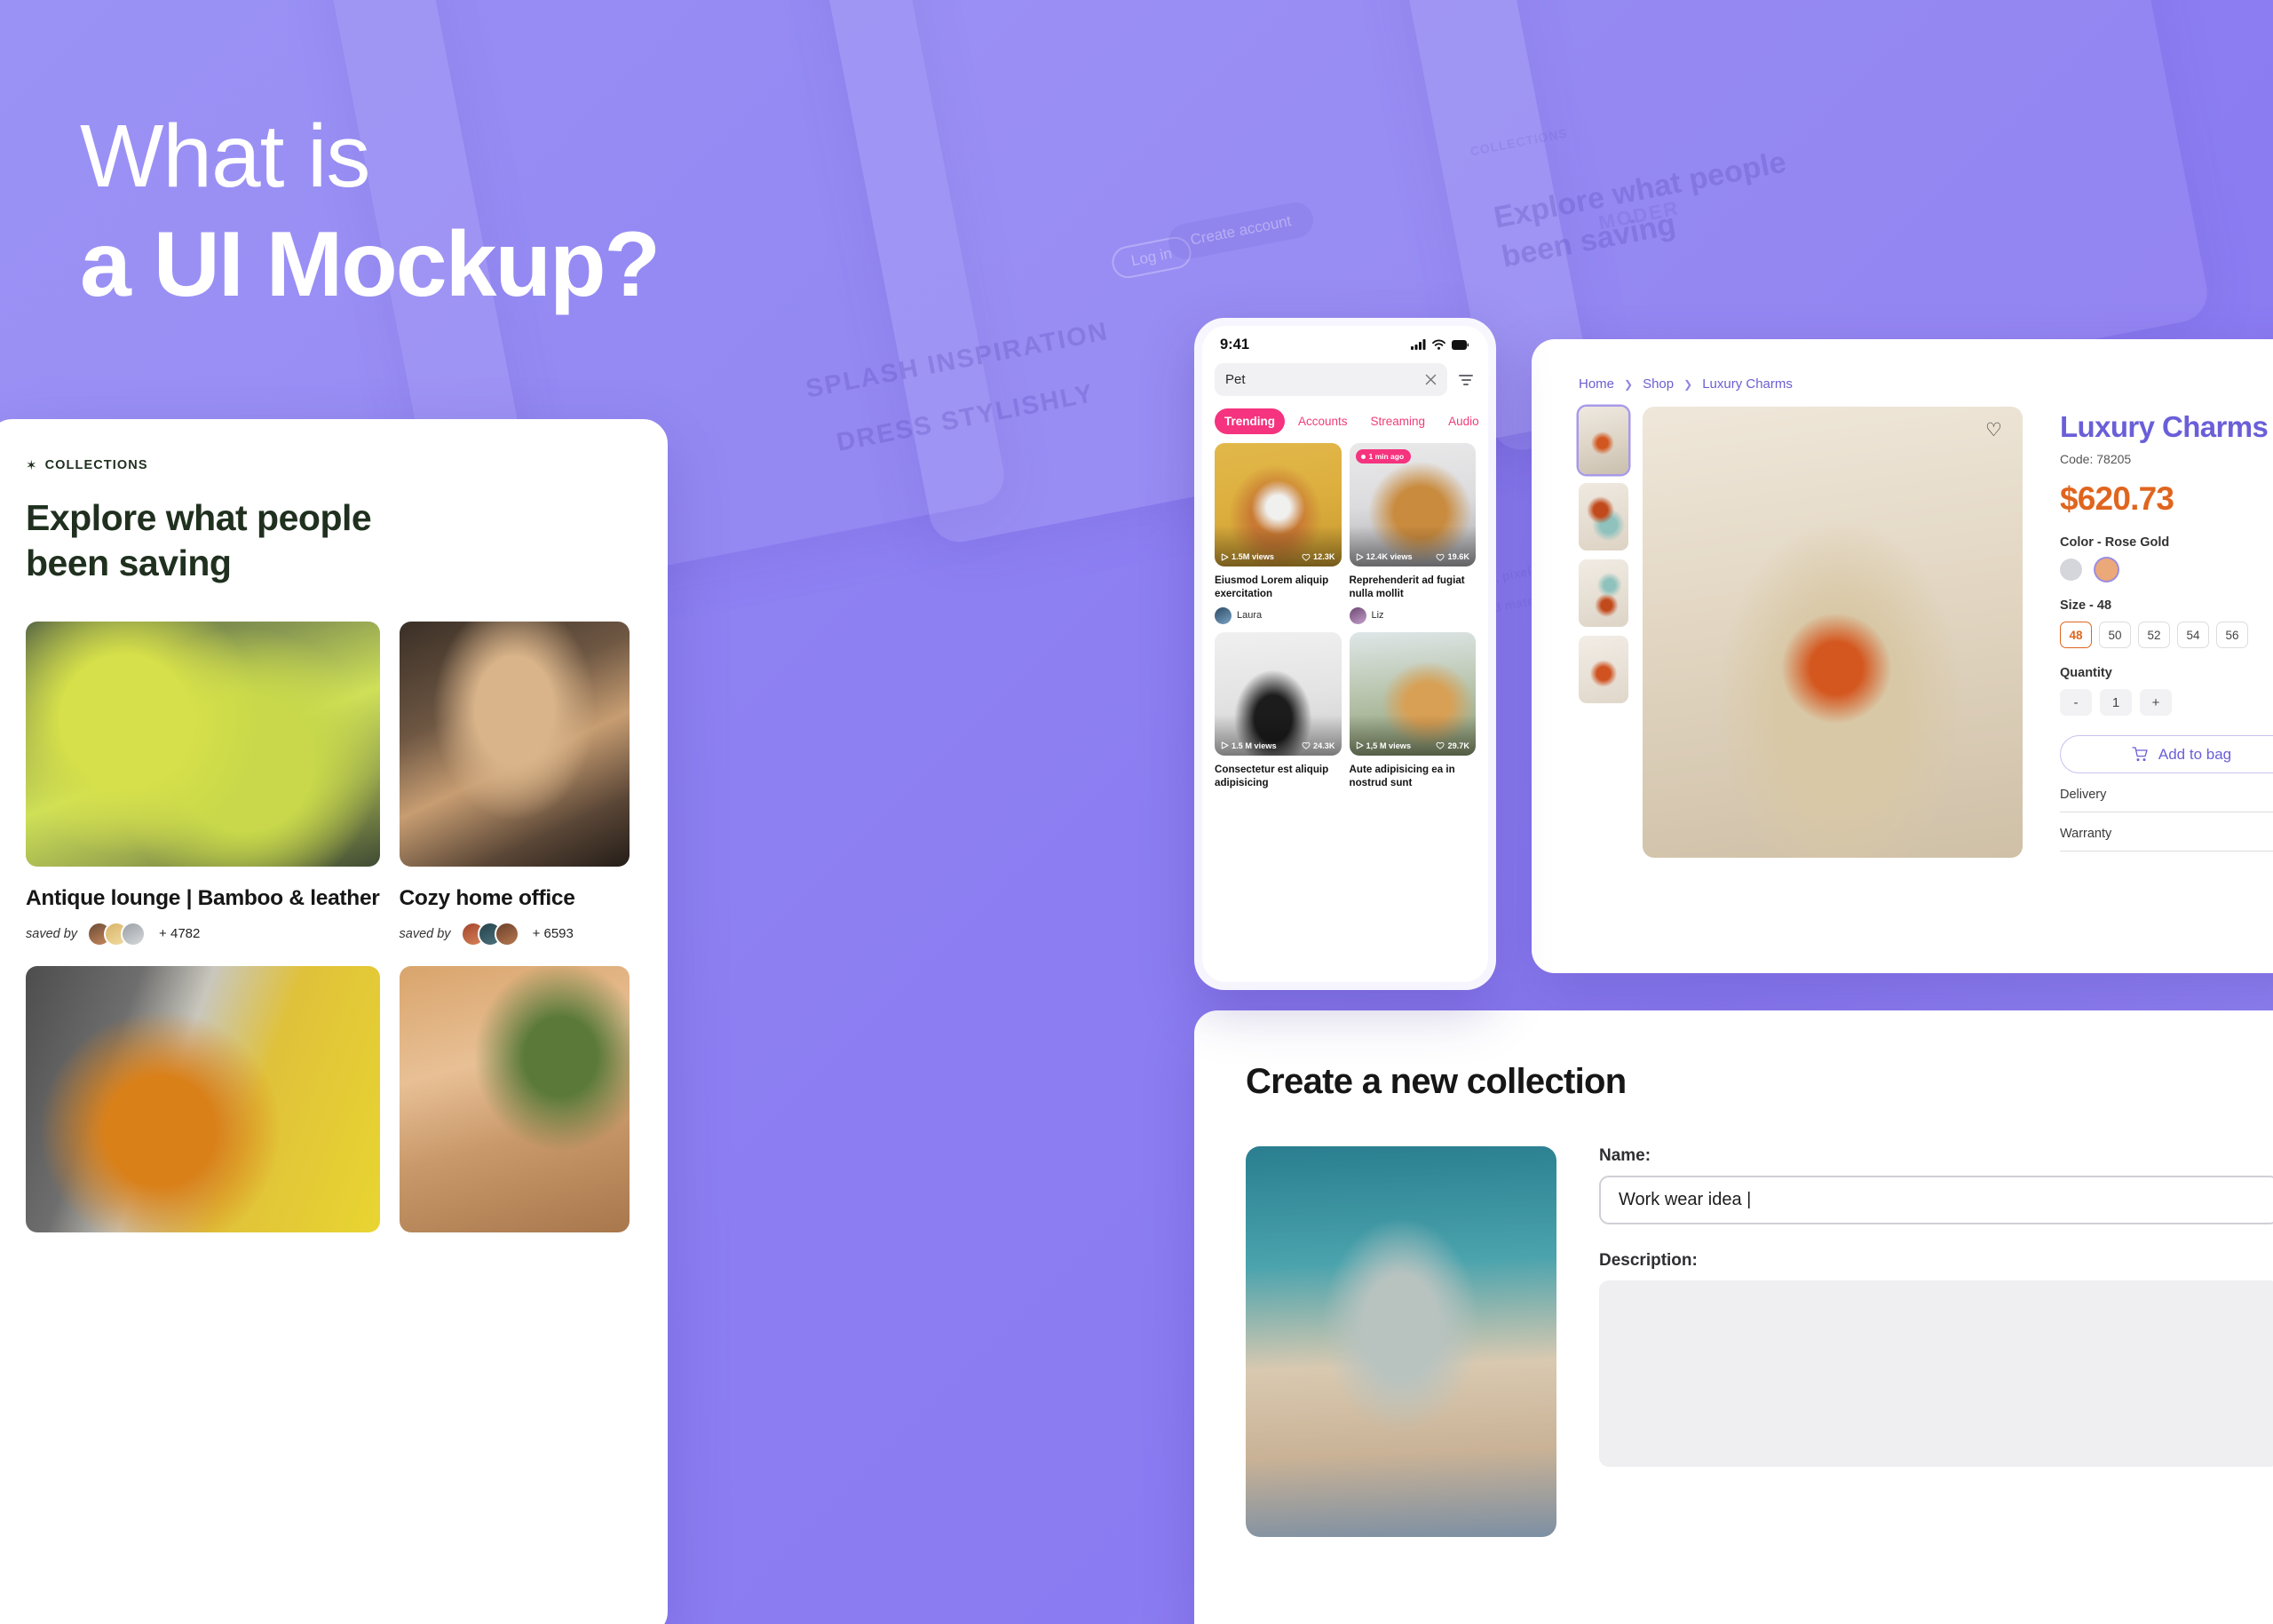 The height and width of the screenshot is (1624, 2273). I want to click on size-option-56: 56, so click(2232, 635).